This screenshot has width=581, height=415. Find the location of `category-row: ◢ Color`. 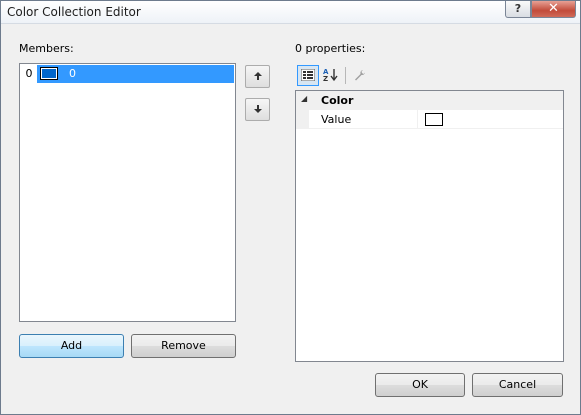

category-row: ◢ Color is located at coordinates (429, 100).